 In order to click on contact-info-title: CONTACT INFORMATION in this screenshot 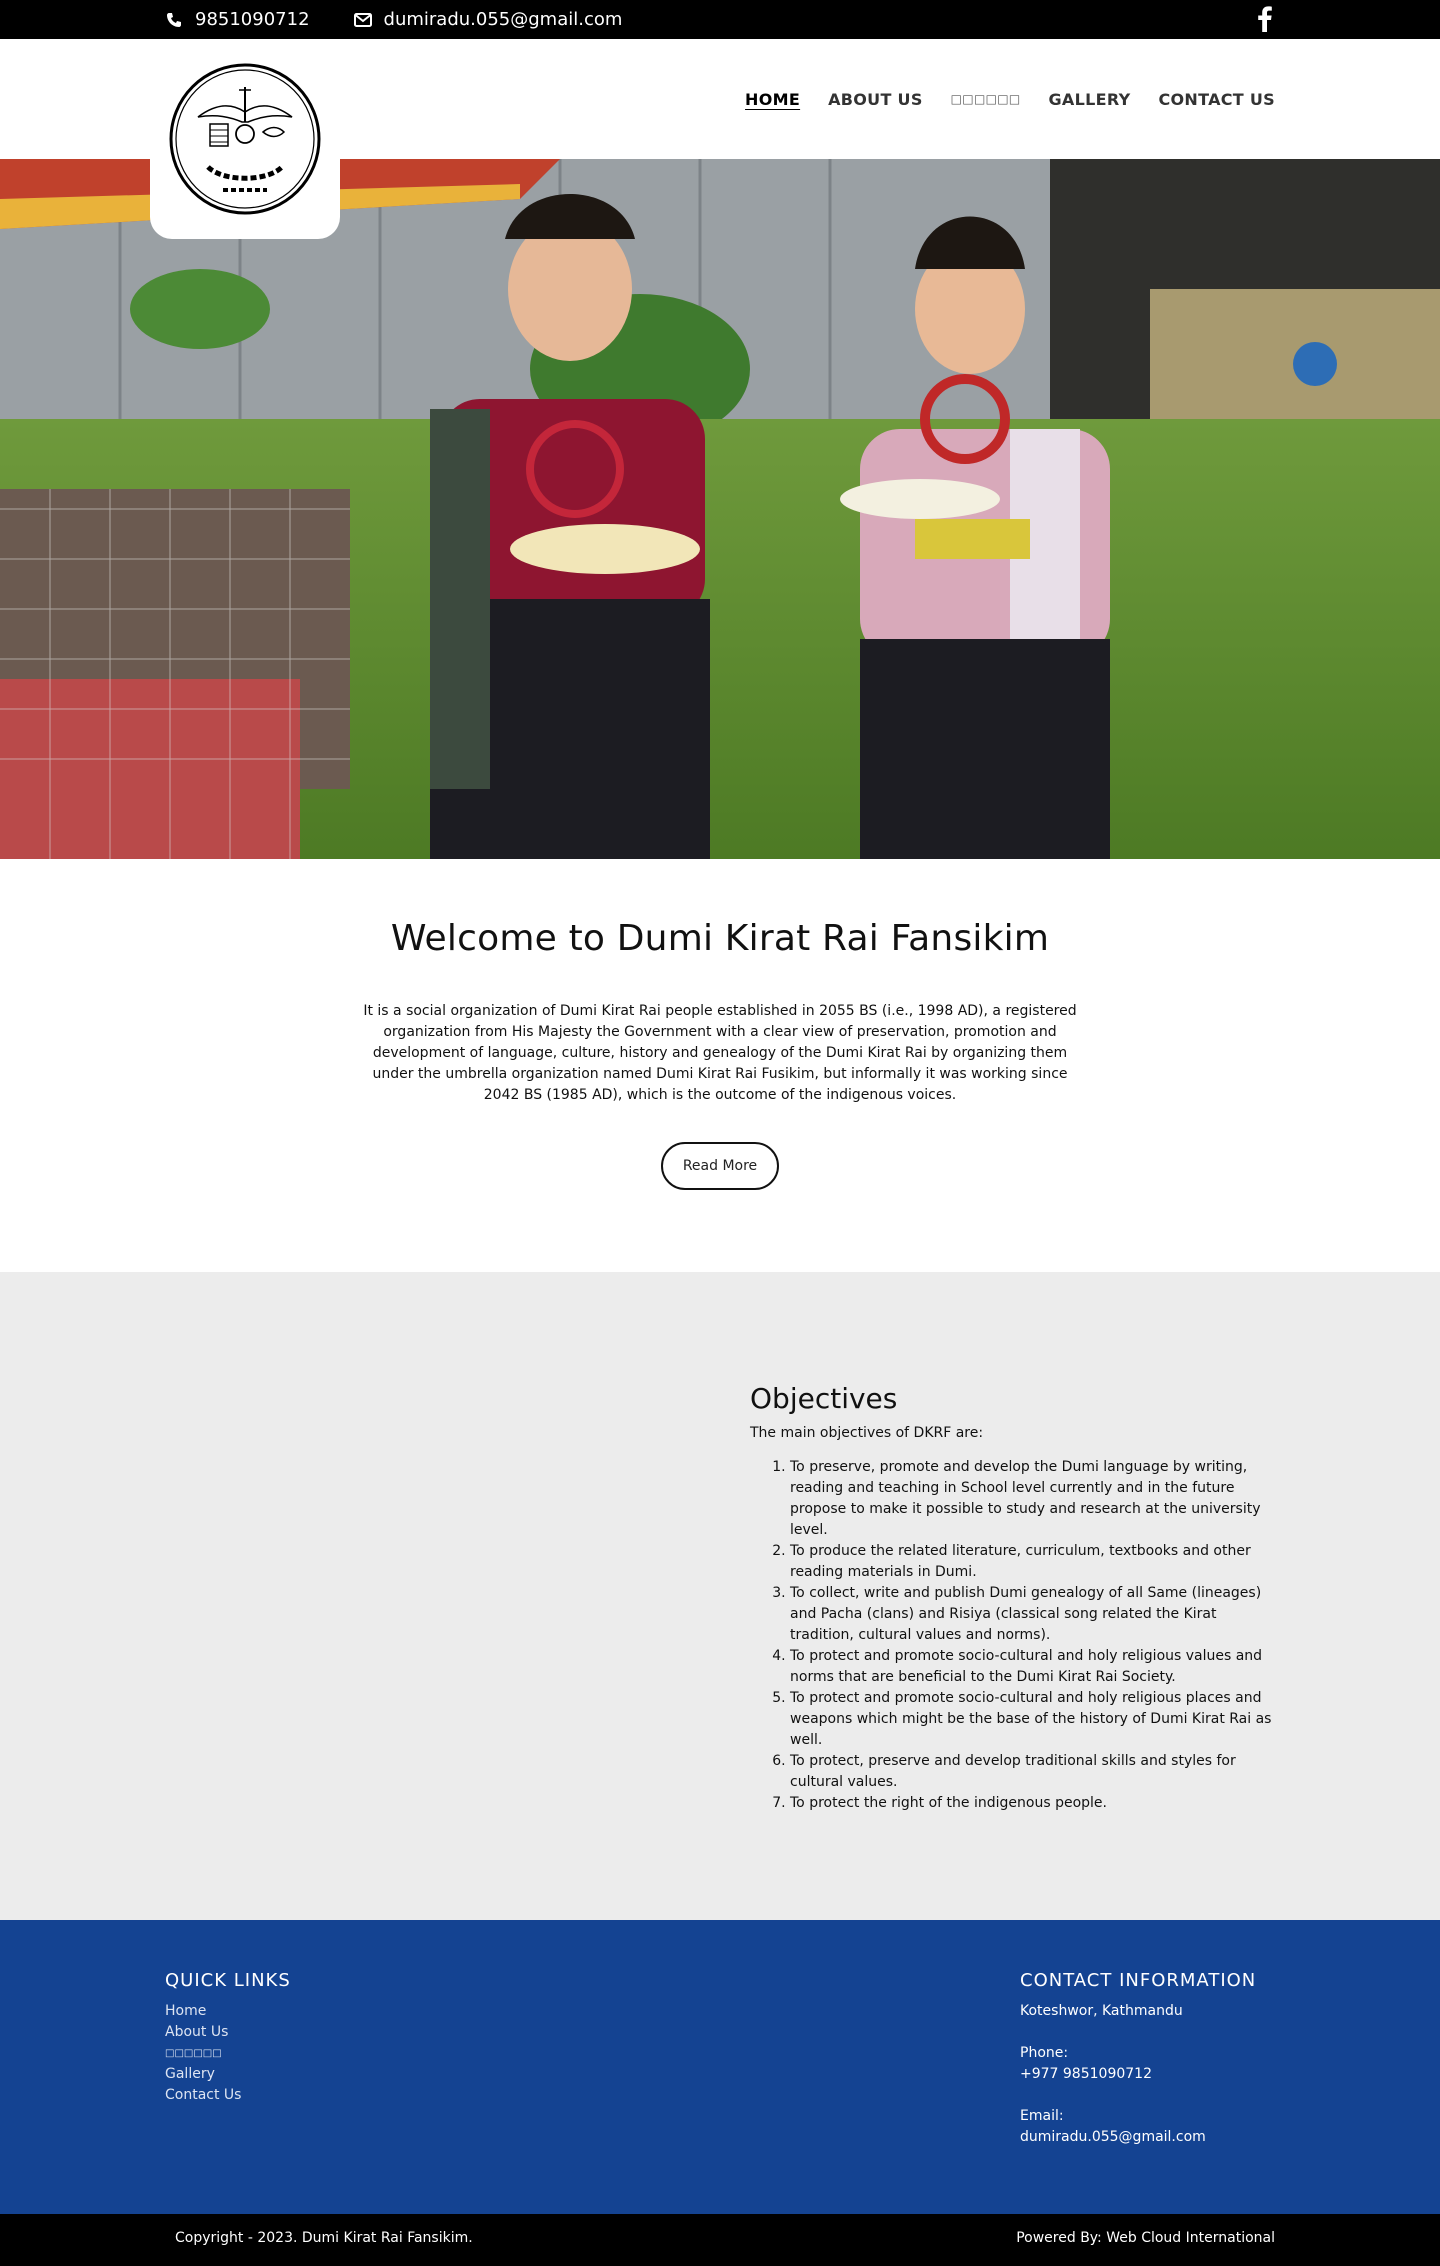, I will do `click(1138, 1980)`.